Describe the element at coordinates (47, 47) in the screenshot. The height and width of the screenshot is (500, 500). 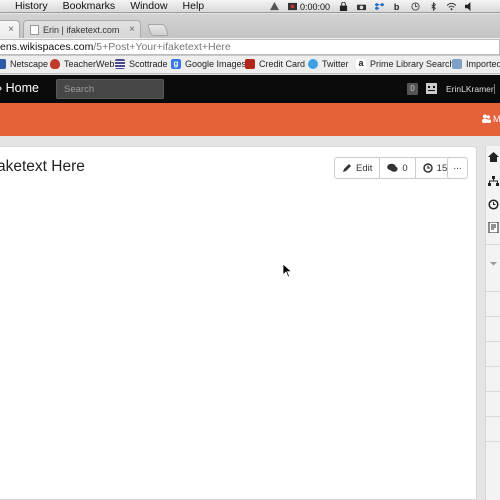
I see `url-host: ens.wikispaces.com` at that location.